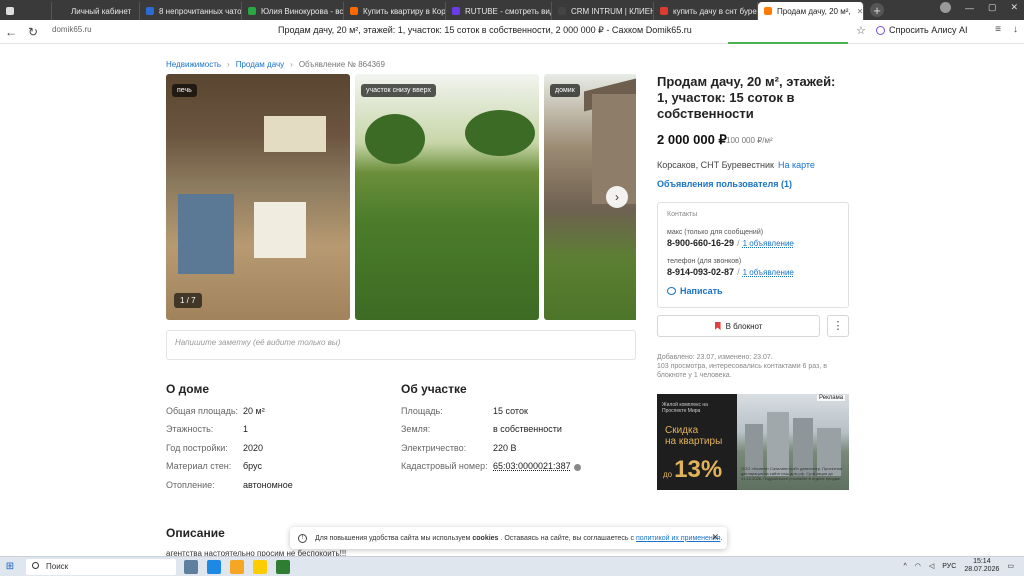 The image size is (1024, 576). I want to click on breadcrumb-current: Объявление № 864369, so click(341, 64).